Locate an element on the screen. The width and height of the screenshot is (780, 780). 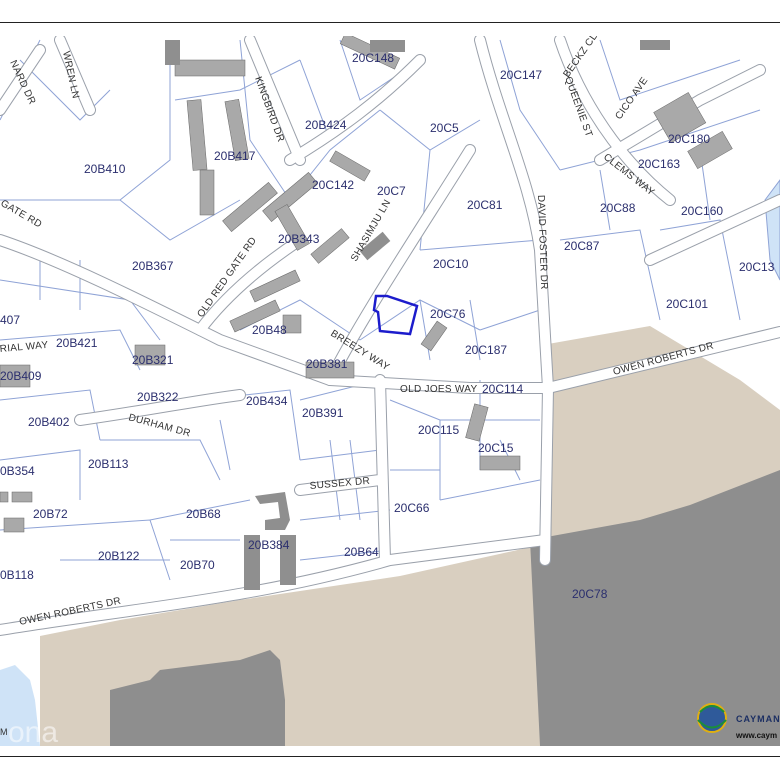
parcel-label: 20B343 is located at coordinates (299, 239).